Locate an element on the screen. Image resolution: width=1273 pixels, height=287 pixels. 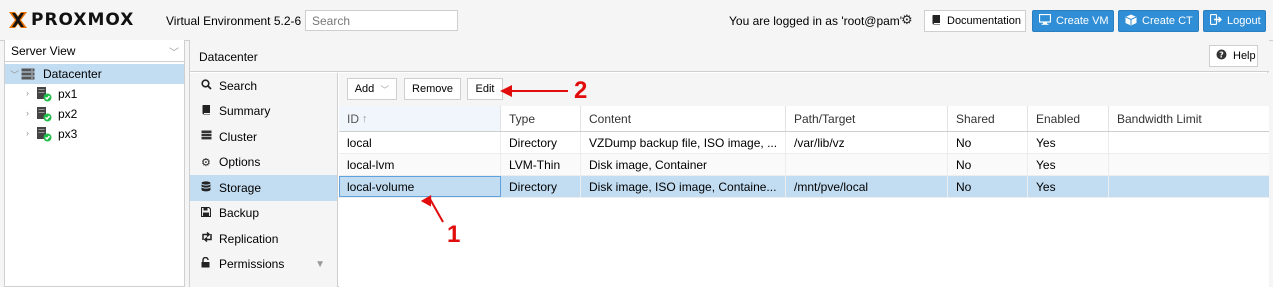
annotation-label-1: 1 is located at coordinates (454, 234).